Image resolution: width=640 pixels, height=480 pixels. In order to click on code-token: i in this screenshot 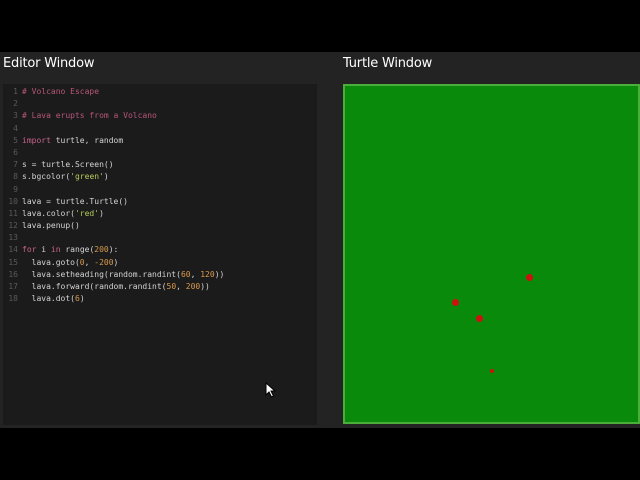, I will do `click(43, 250)`.